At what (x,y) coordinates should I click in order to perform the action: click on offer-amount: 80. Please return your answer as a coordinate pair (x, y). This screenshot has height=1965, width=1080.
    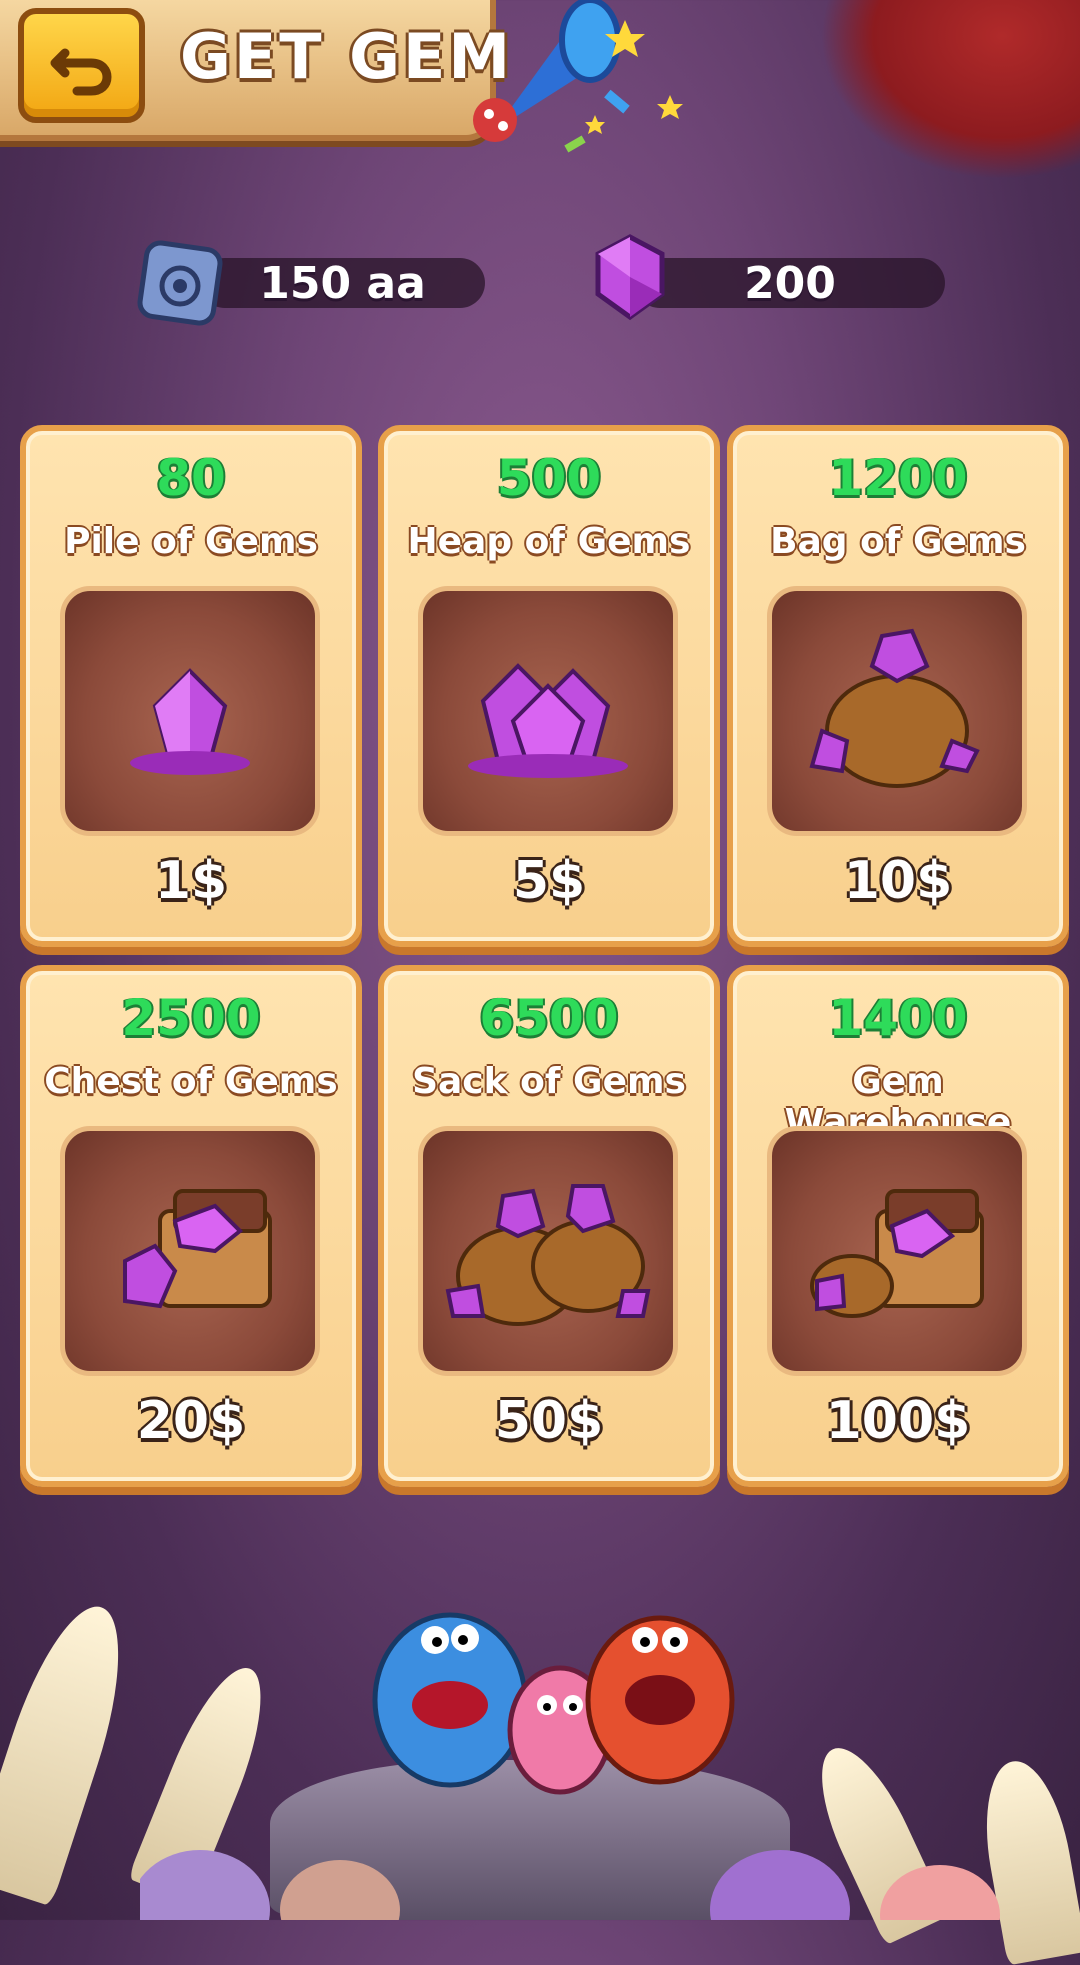
    Looking at the image, I should click on (191, 478).